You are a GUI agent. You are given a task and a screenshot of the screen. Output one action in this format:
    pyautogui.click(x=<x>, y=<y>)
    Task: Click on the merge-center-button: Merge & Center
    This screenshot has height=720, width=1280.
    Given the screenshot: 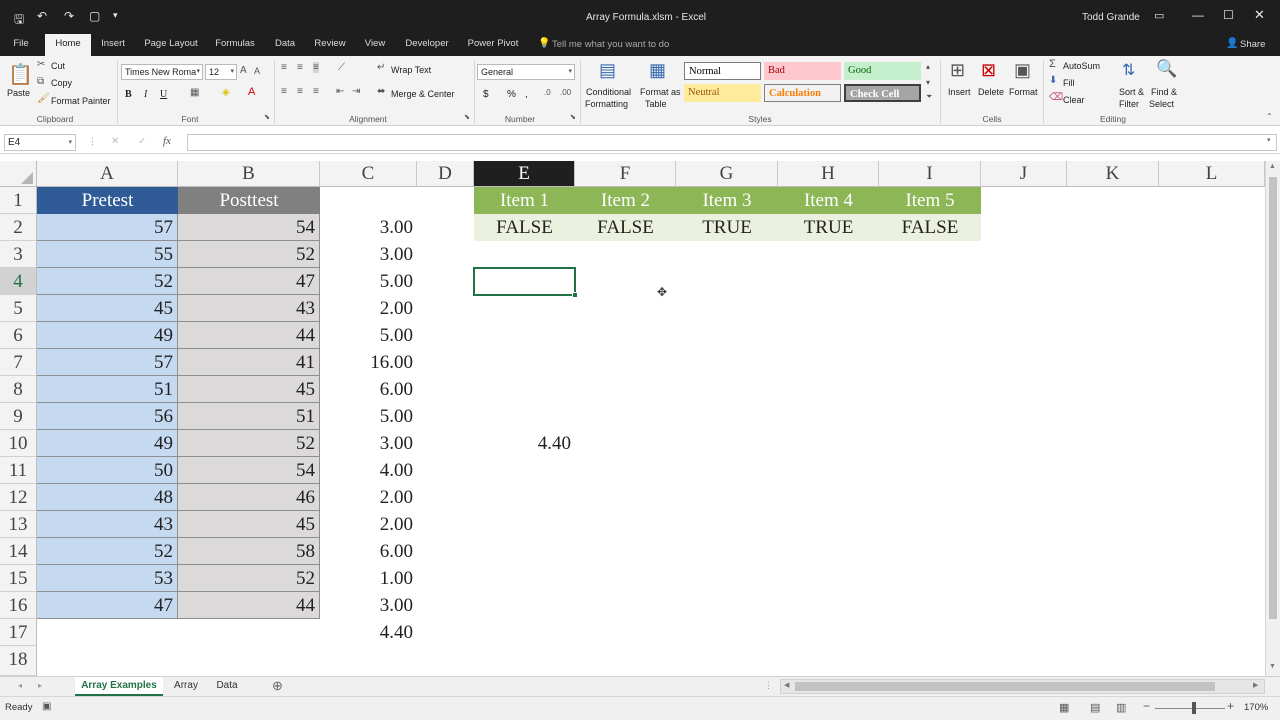 What is the action you would take?
    pyautogui.click(x=423, y=94)
    